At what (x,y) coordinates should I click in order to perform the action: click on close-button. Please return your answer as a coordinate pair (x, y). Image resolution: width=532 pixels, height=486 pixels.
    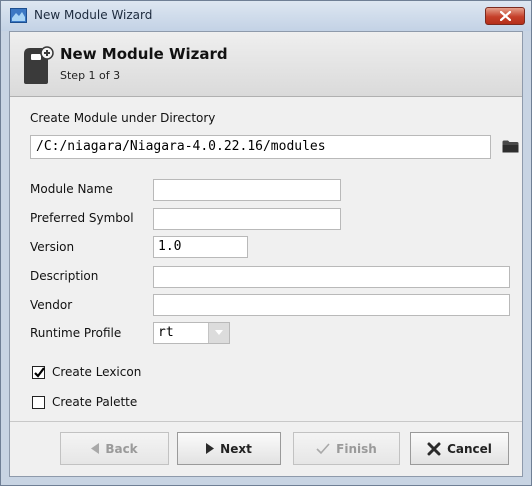
    Looking at the image, I should click on (505, 16).